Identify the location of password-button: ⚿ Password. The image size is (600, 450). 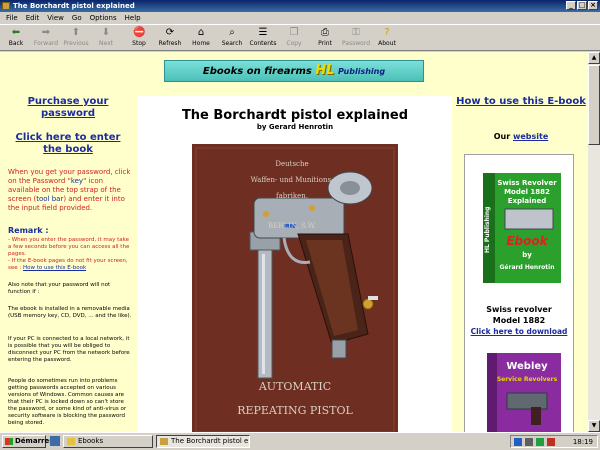
(356, 38).